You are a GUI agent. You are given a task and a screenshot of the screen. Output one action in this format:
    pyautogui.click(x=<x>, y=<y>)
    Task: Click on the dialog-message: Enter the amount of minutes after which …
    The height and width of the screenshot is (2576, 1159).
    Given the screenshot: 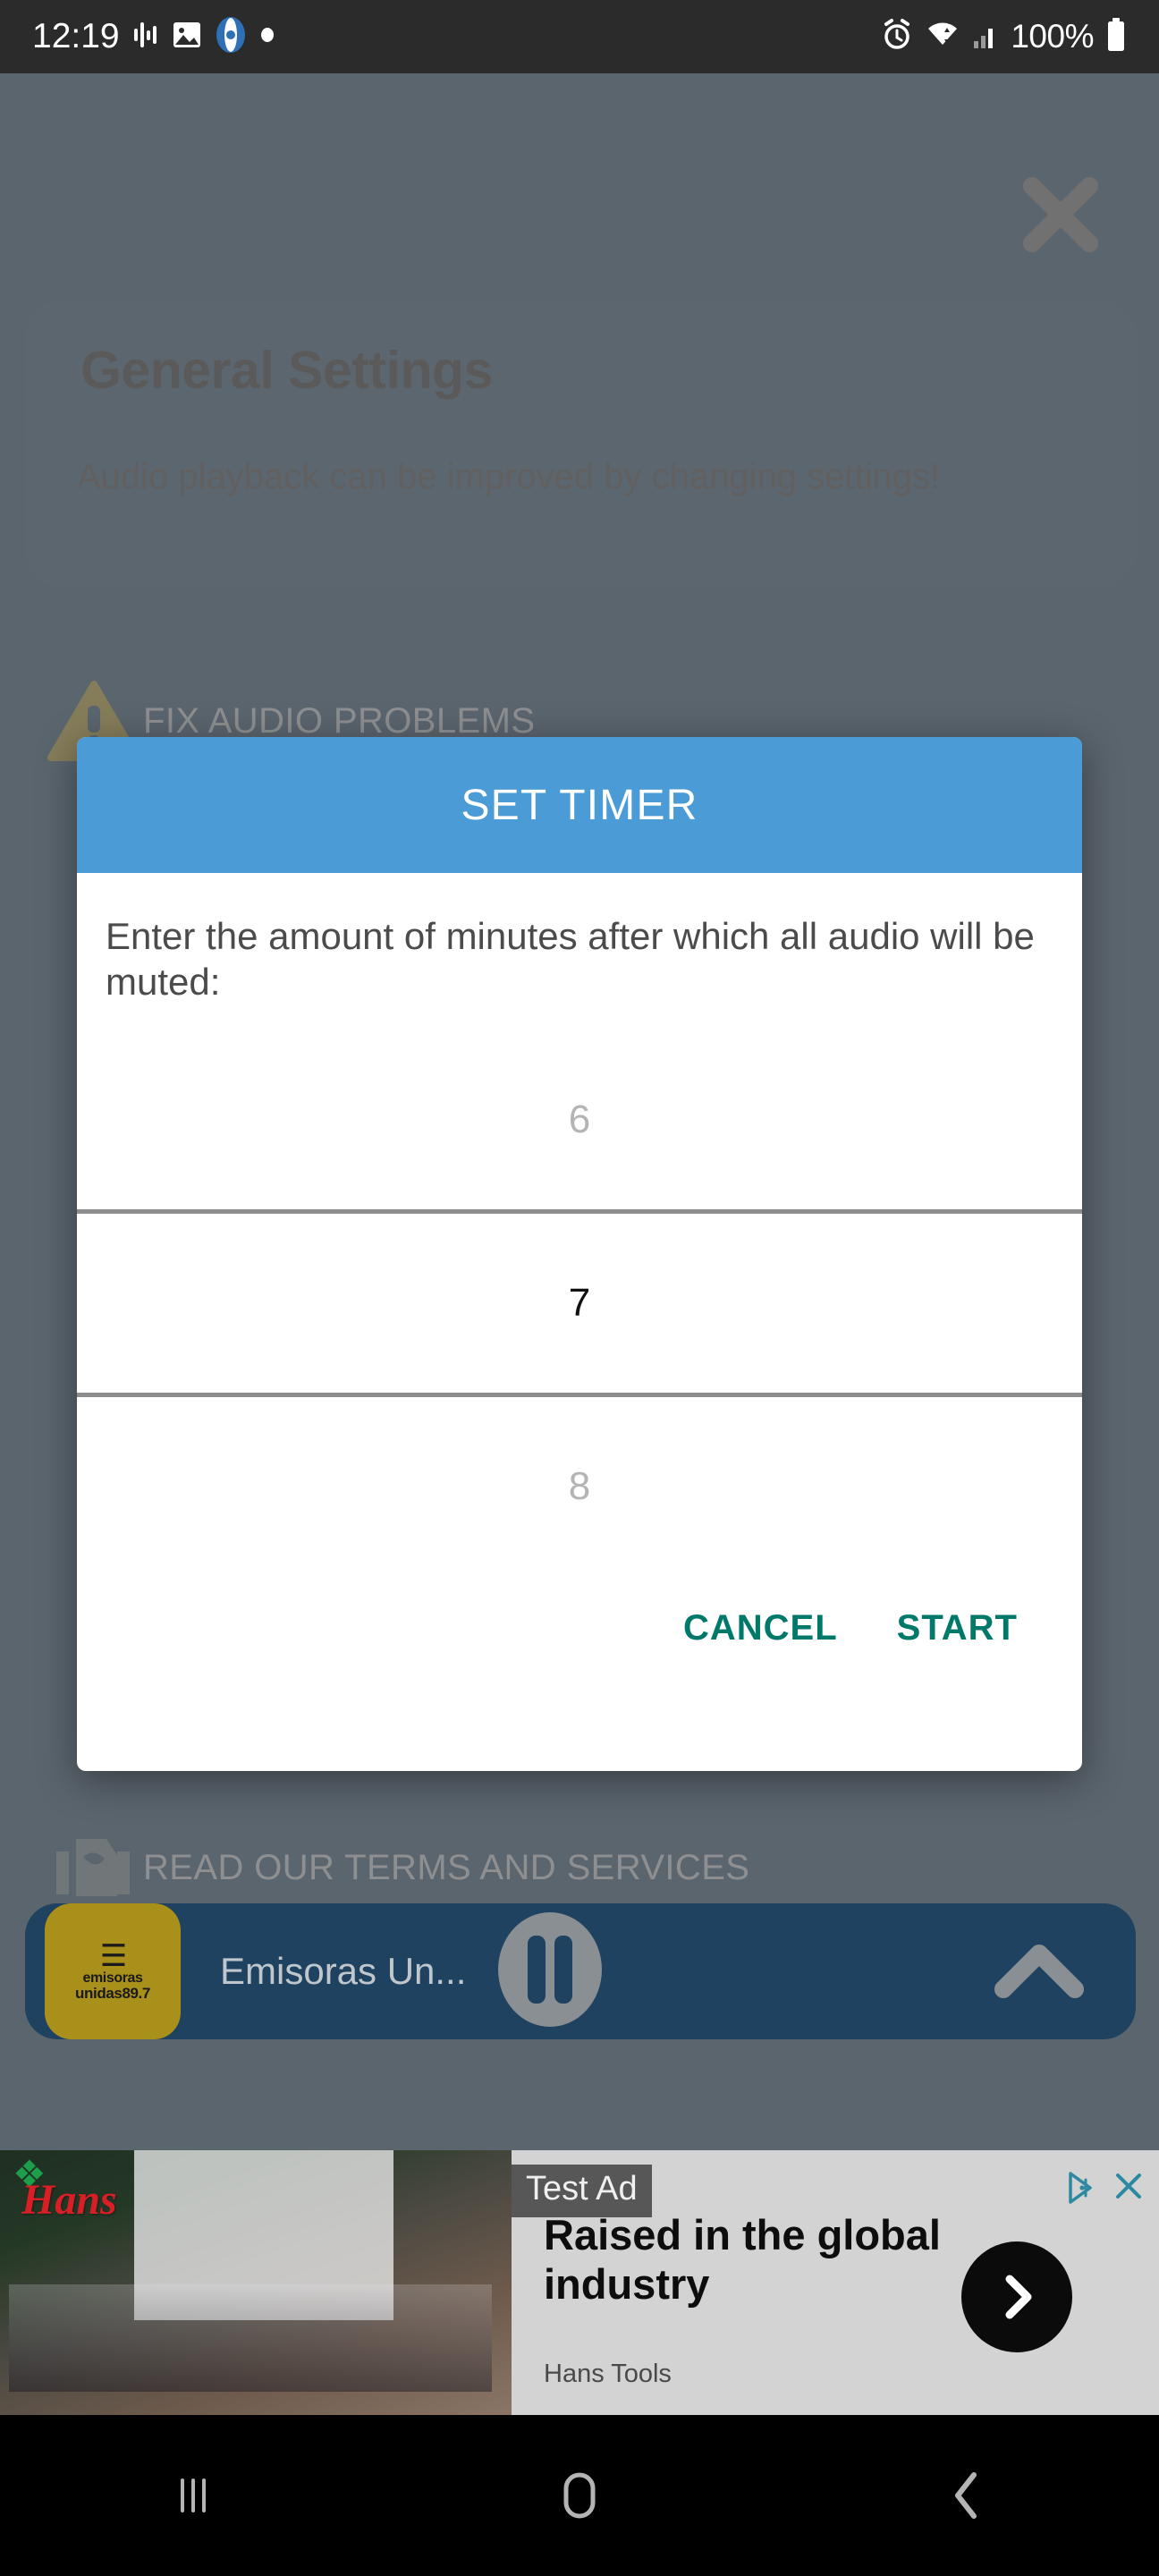 What is the action you would take?
    pyautogui.click(x=570, y=959)
    